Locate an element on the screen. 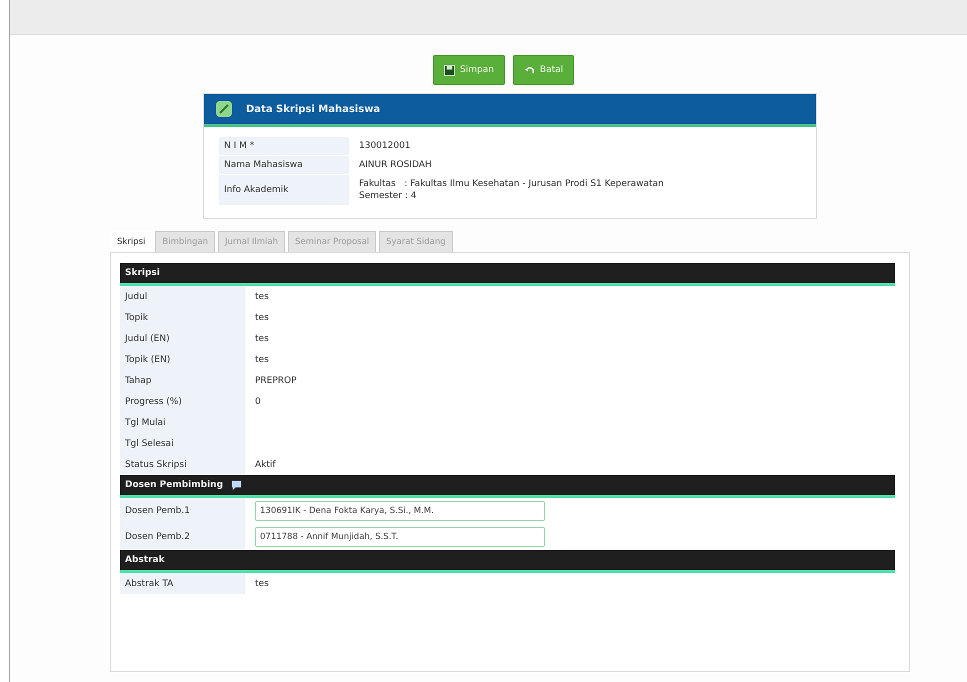  tab: Bimbingan is located at coordinates (185, 241).